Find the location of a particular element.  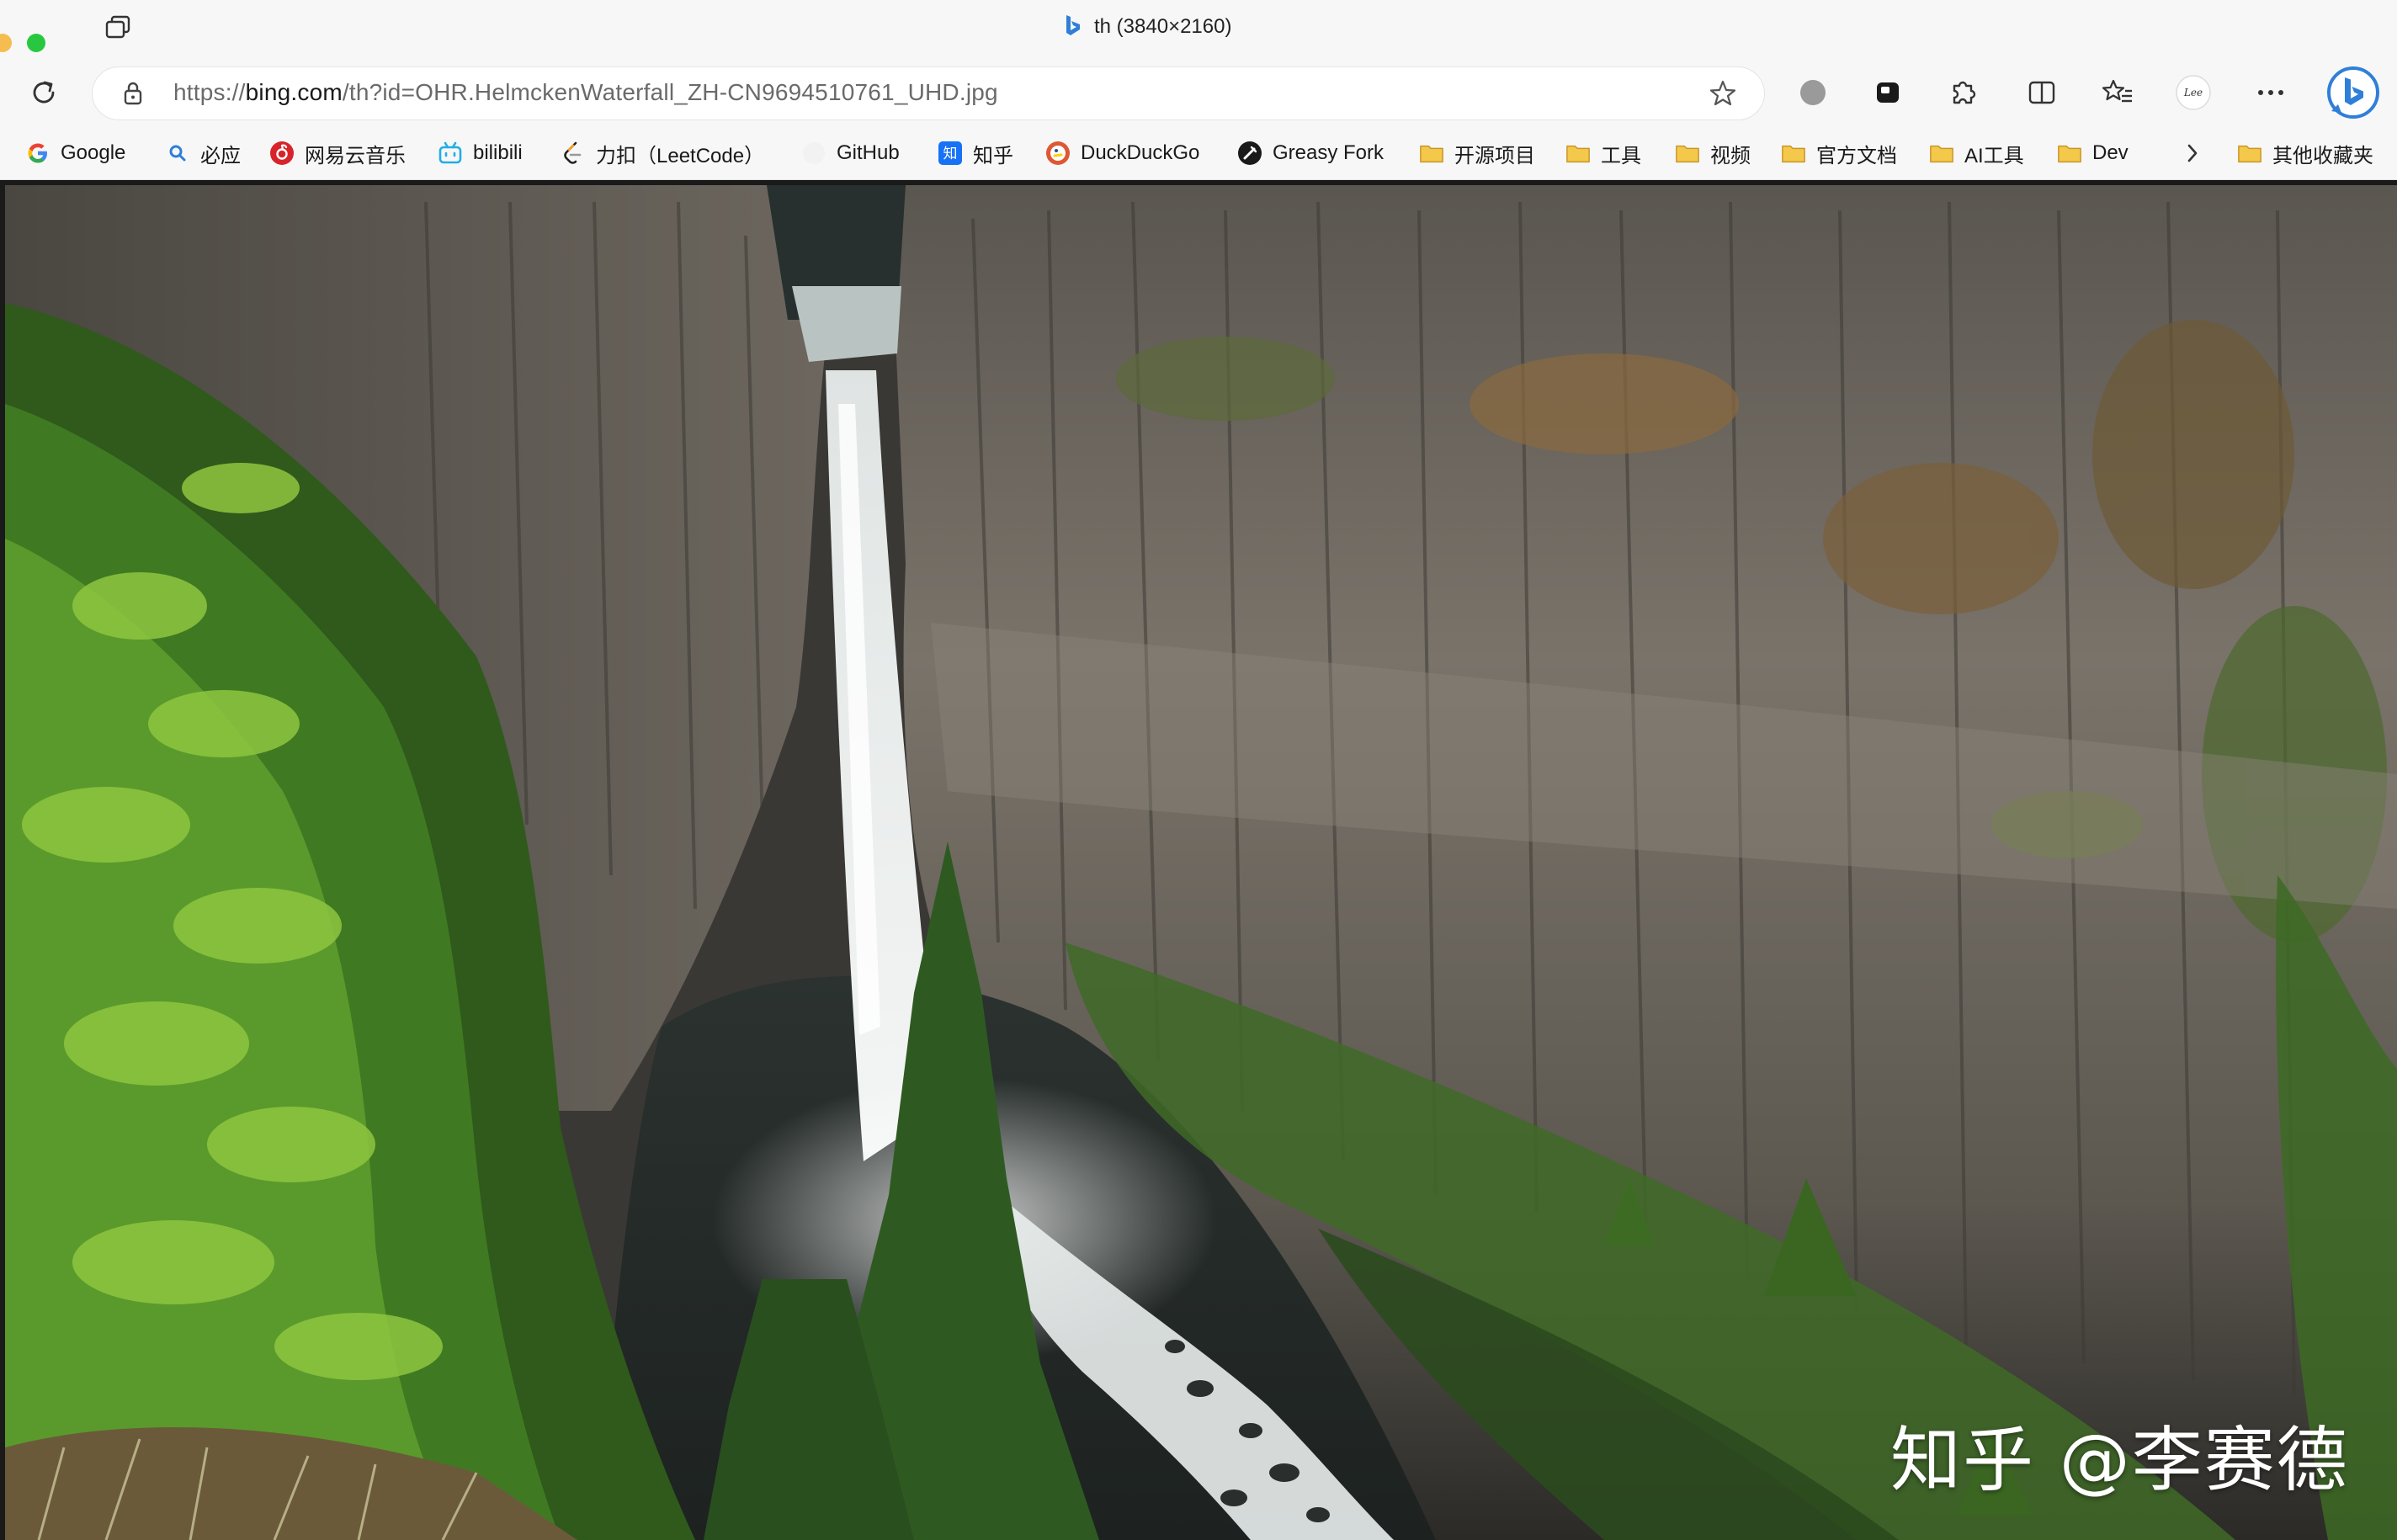

profile-label: Lee is located at coordinates (2193, 92).